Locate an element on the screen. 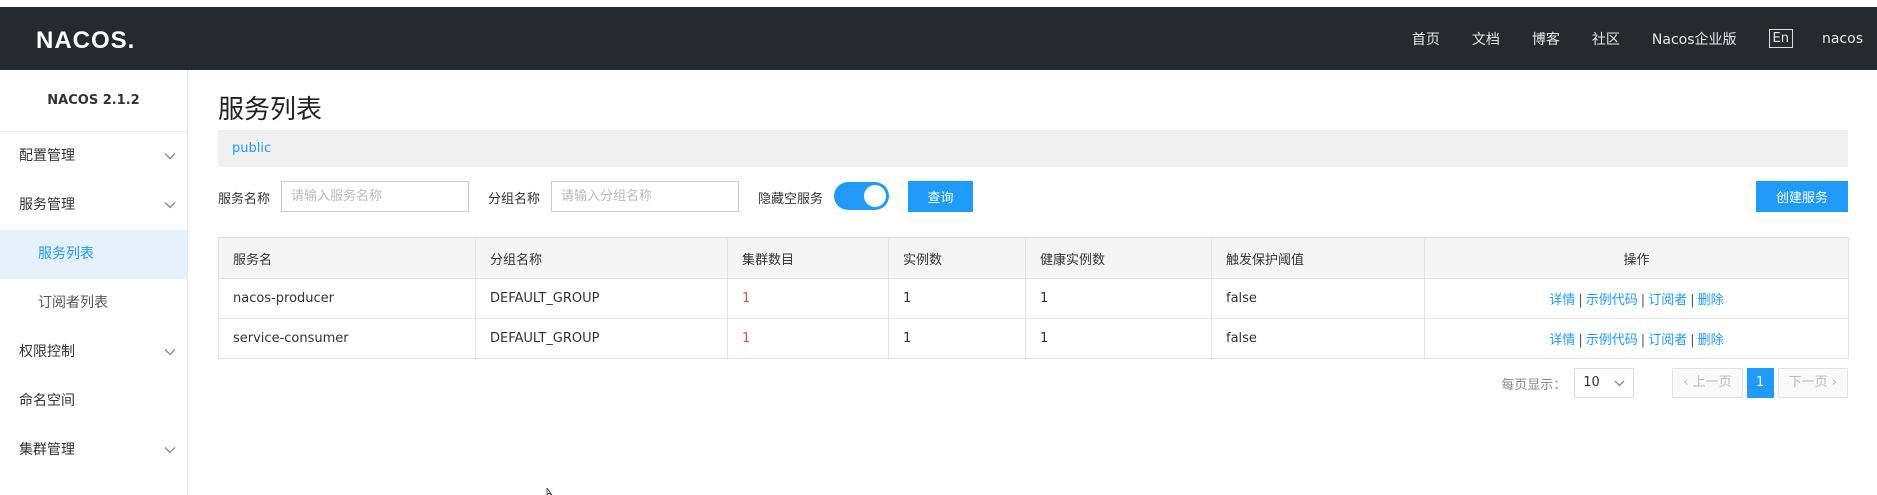  sidebar-item-label: 配置管理 is located at coordinates (47, 156).